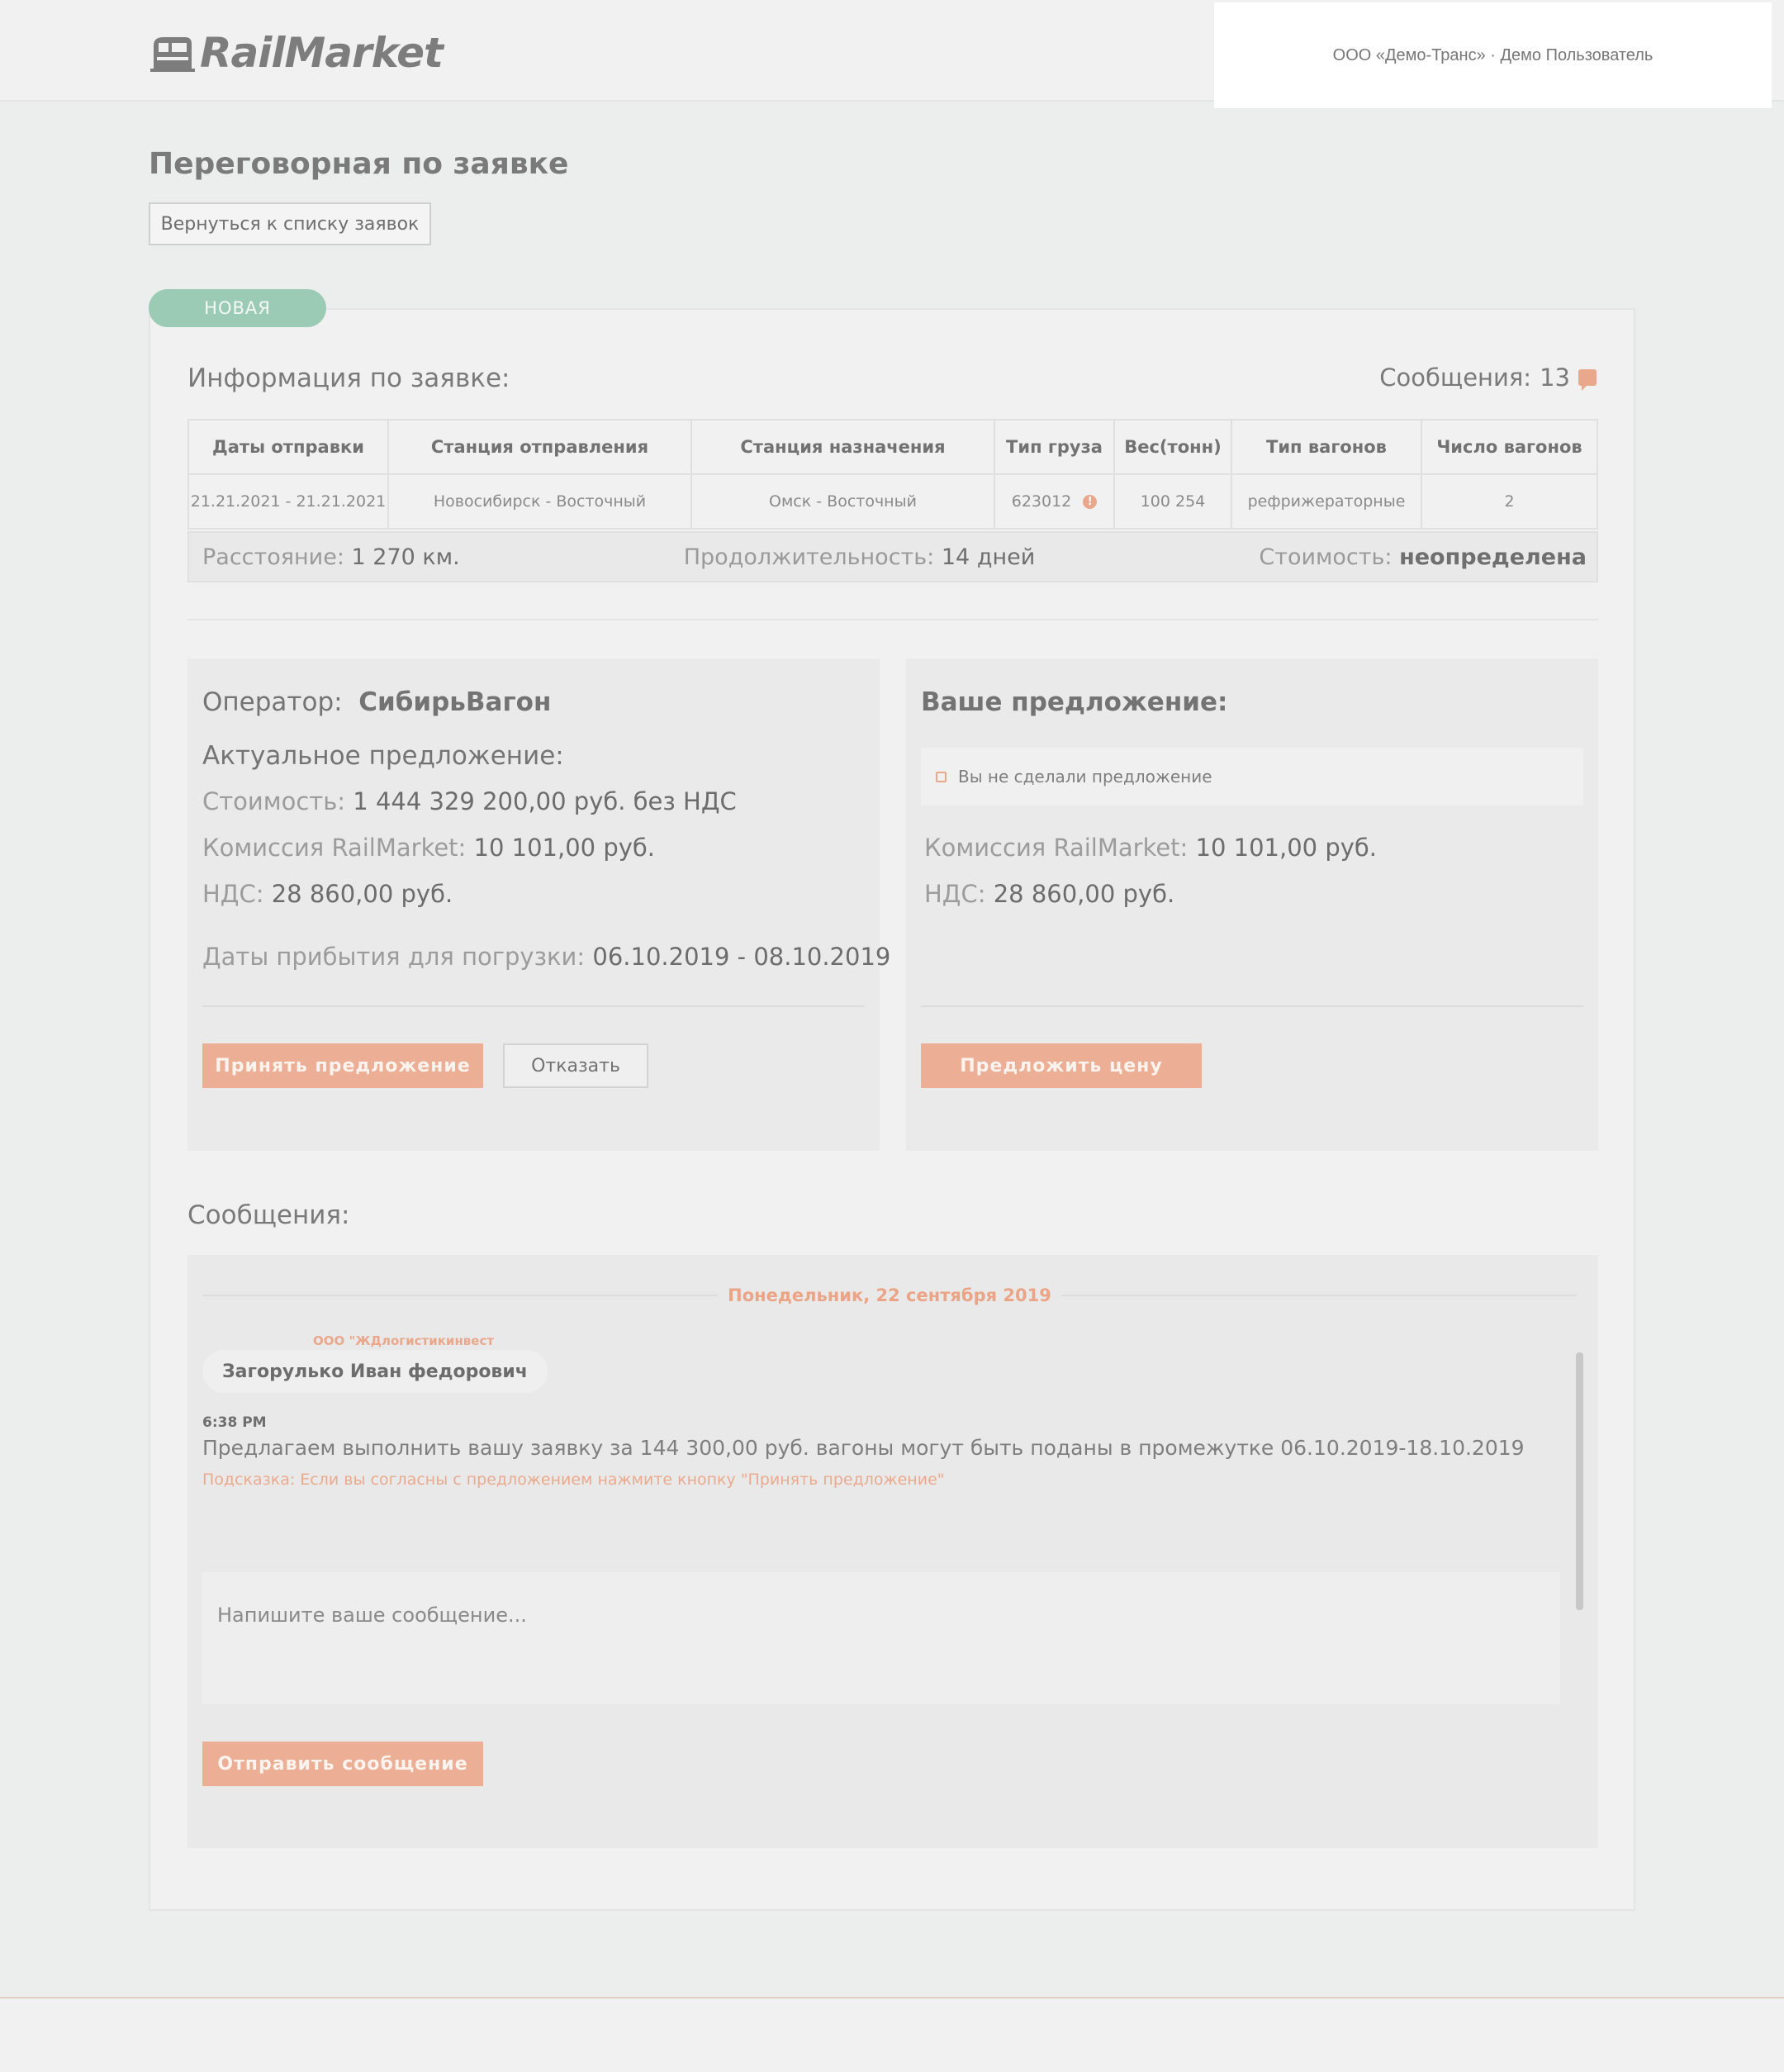  Describe the element at coordinates (892, 619) in the screenshot. I see `divider` at that location.